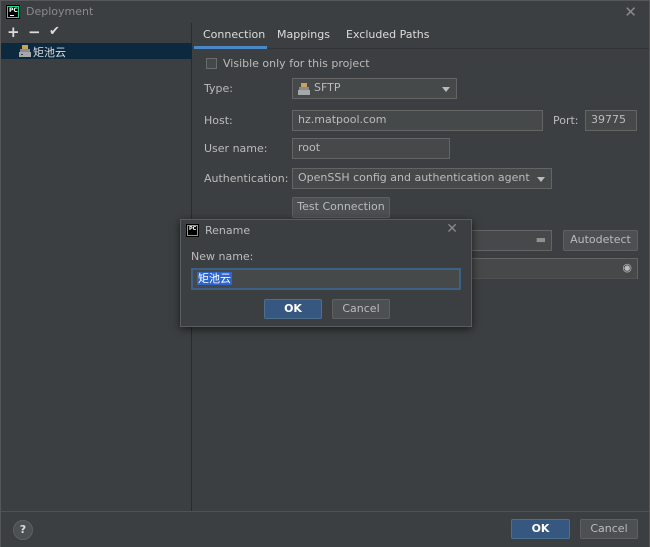  Describe the element at coordinates (13, 32) in the screenshot. I see `add-server-button: +` at that location.